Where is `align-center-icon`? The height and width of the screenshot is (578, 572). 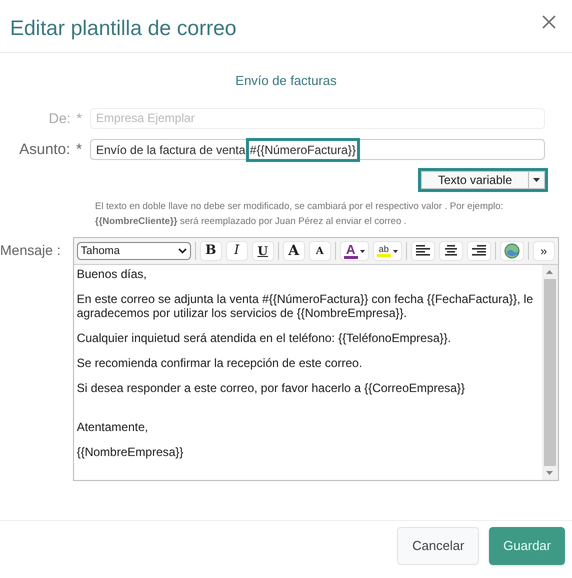
align-center-icon is located at coordinates (450, 251).